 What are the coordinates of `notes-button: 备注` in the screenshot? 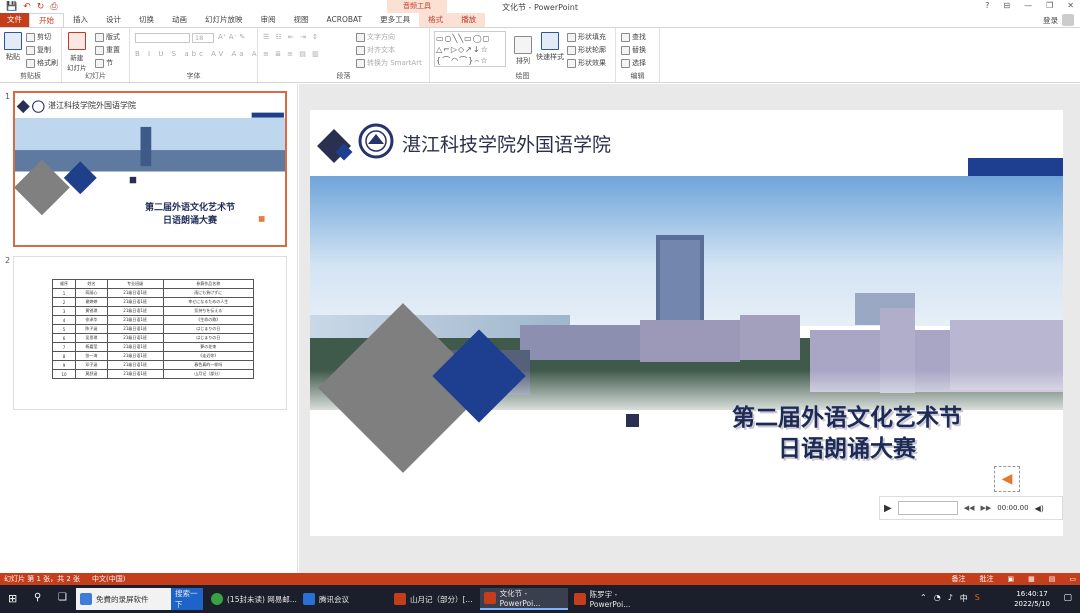 It's located at (959, 579).